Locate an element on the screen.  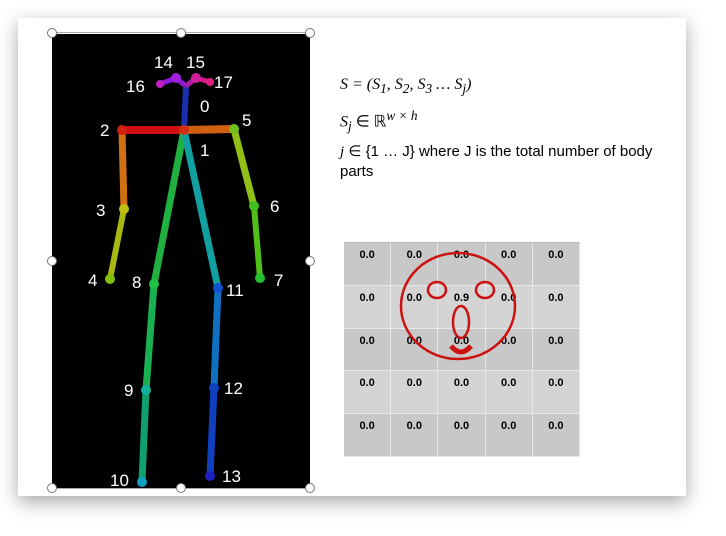
resize-handle-bottom-left is located at coordinates (52, 488).